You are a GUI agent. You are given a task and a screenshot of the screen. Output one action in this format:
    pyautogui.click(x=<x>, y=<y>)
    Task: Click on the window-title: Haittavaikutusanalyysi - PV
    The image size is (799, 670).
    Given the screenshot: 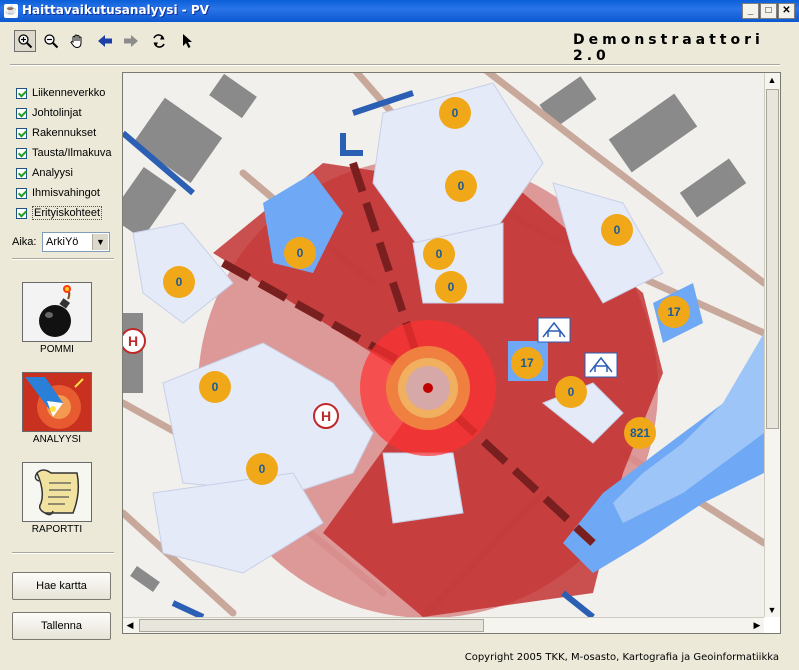 What is the action you would take?
    pyautogui.click(x=115, y=10)
    